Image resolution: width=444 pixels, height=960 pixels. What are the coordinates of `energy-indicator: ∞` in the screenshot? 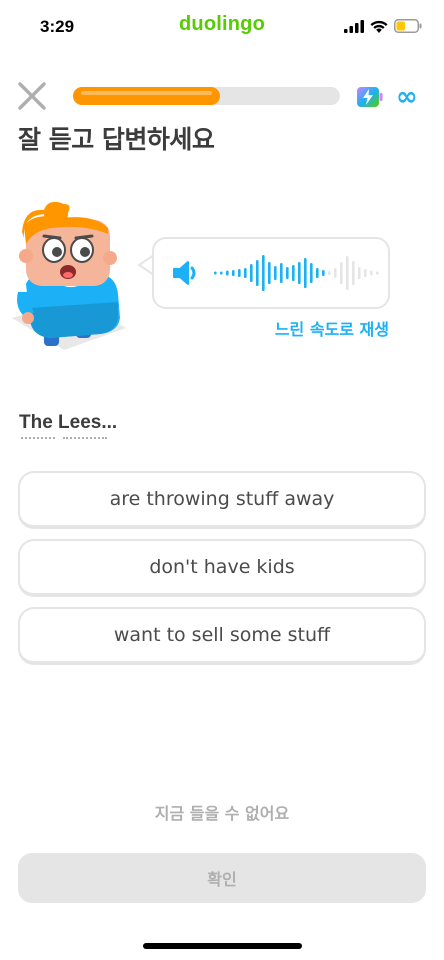 It's located at (387, 97).